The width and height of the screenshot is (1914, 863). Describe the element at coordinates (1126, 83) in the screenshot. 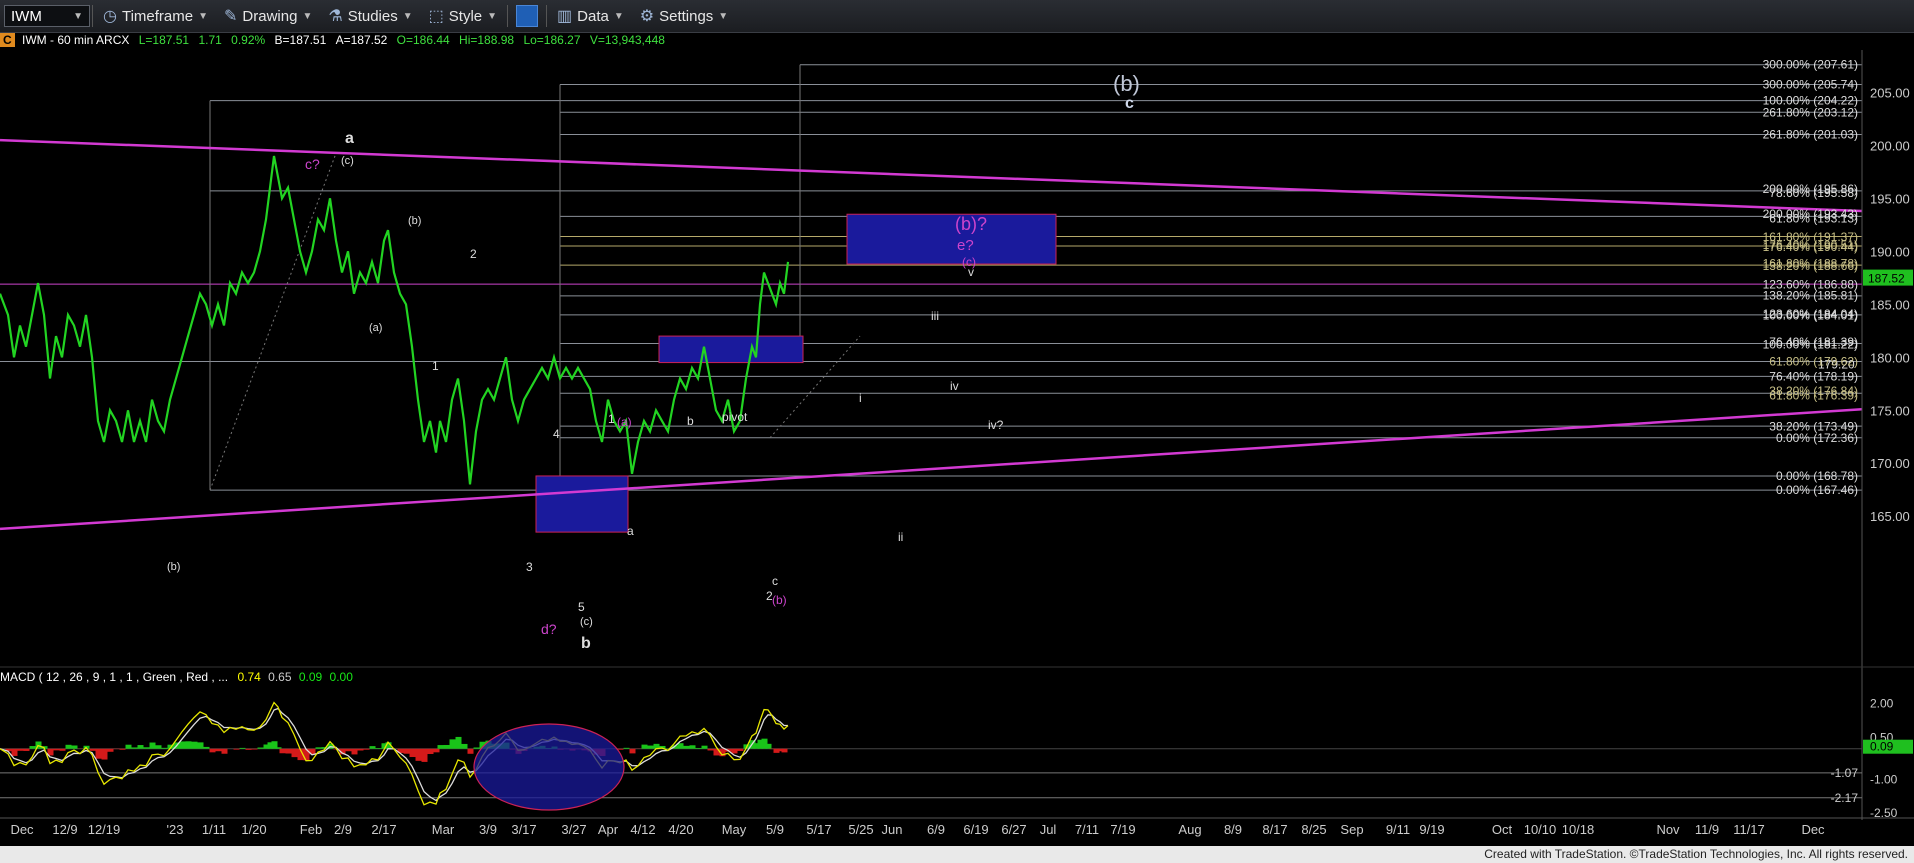

I see `wave-label: (b)` at that location.